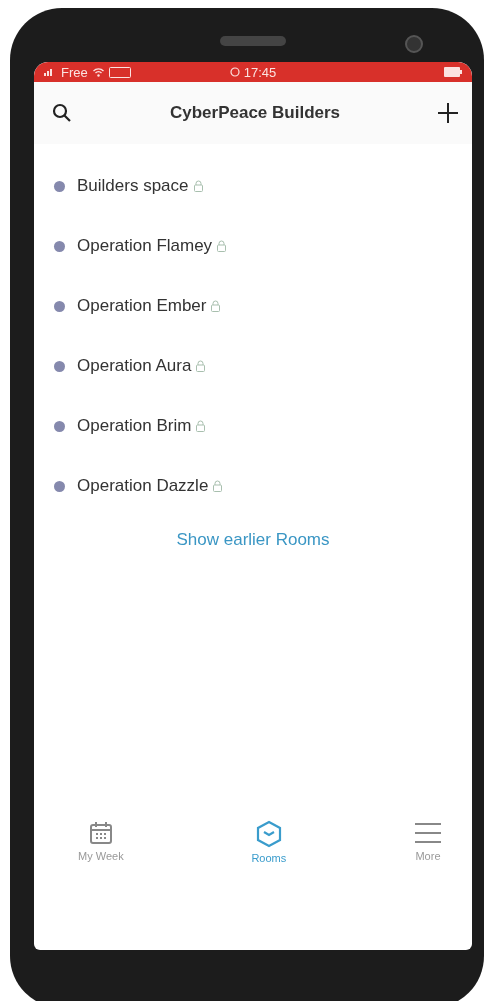 Image resolution: width=496 pixels, height=1001 pixels. What do you see at coordinates (100, 833) in the screenshot?
I see `calendar-icon` at bounding box center [100, 833].